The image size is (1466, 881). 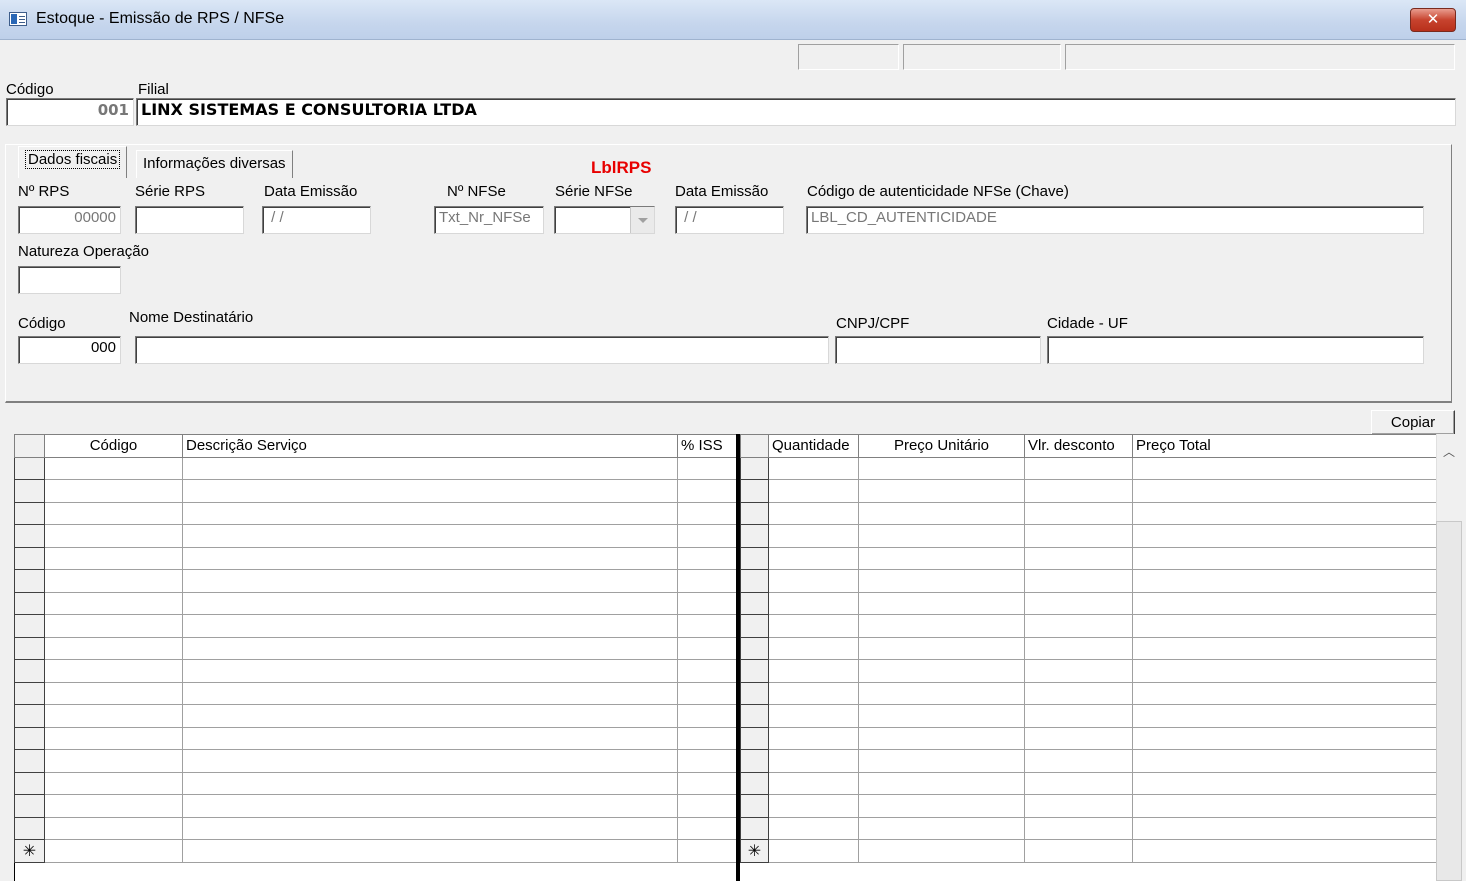 What do you see at coordinates (738, 657) in the screenshot?
I see `grid-split-divider` at bounding box center [738, 657].